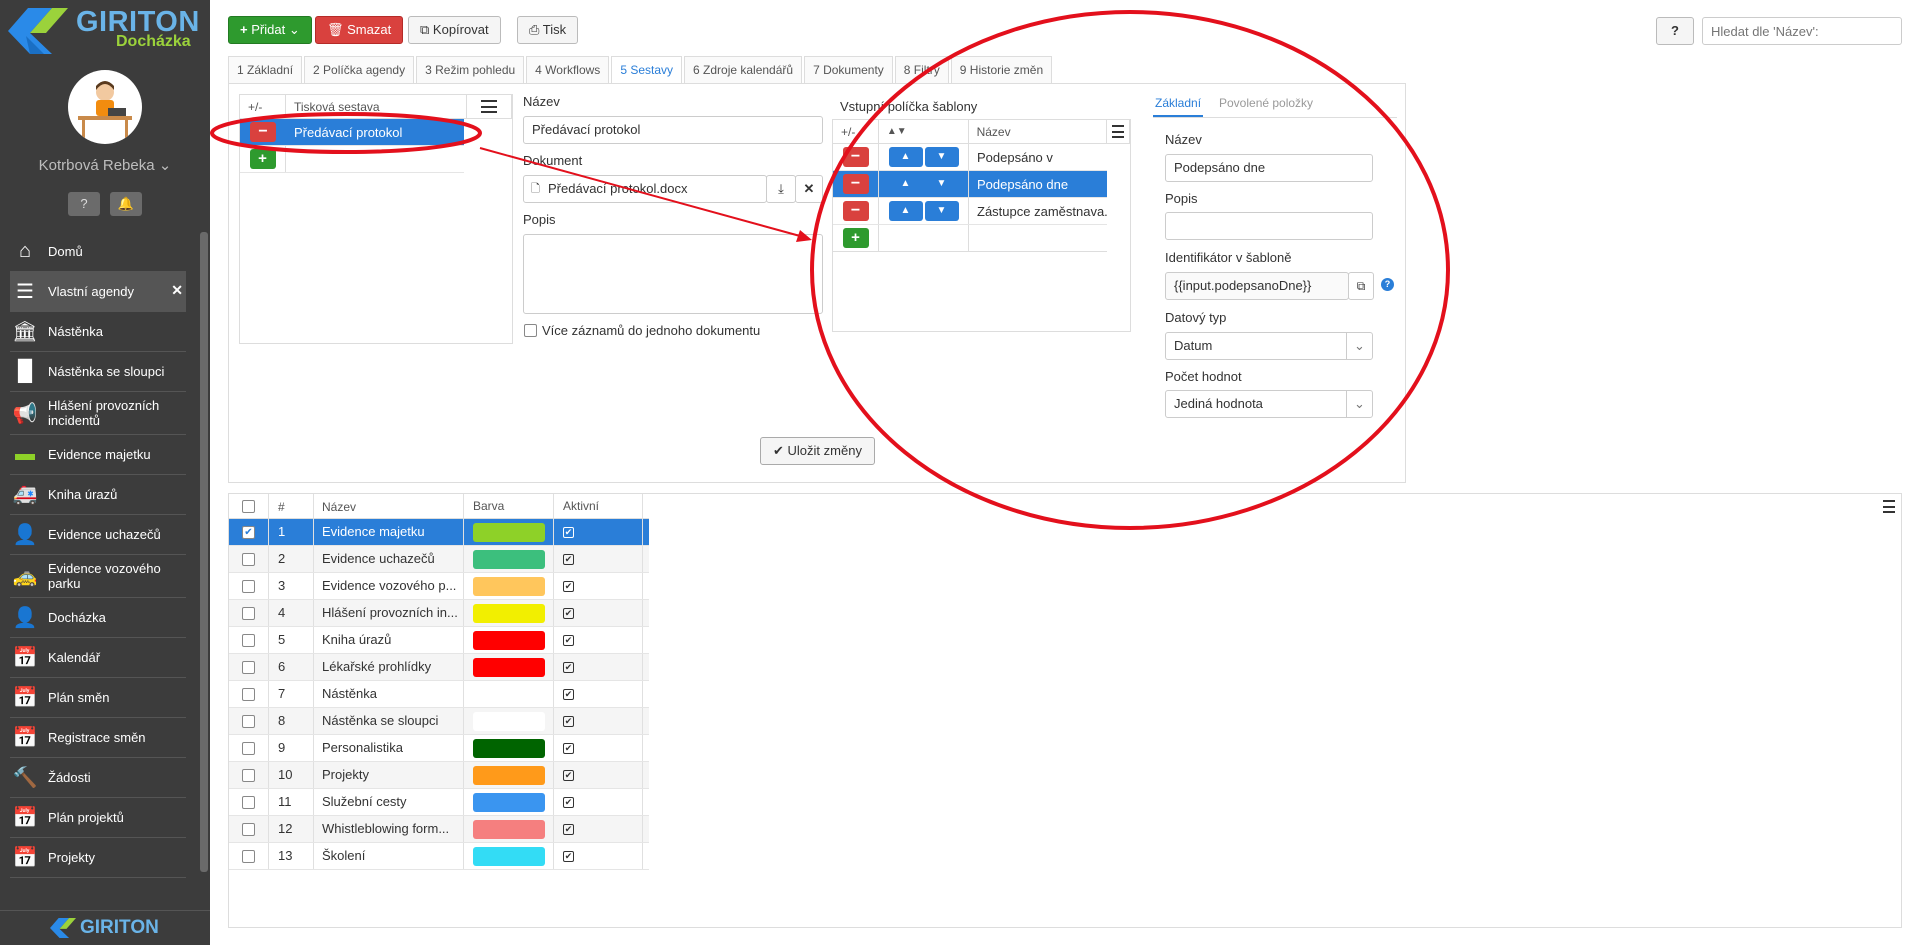 The width and height of the screenshot is (1920, 945). What do you see at coordinates (1118, 131) in the screenshot?
I see `fields-menu-button` at bounding box center [1118, 131].